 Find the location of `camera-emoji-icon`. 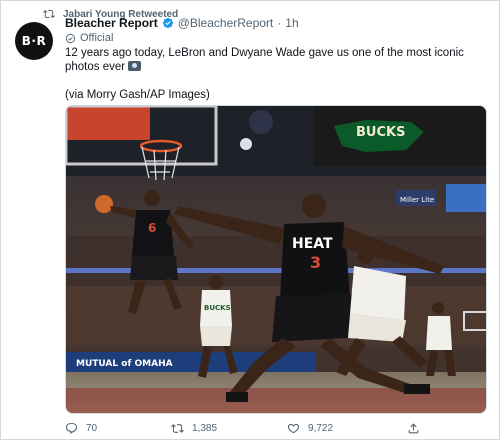

camera-emoji-icon is located at coordinates (135, 66).